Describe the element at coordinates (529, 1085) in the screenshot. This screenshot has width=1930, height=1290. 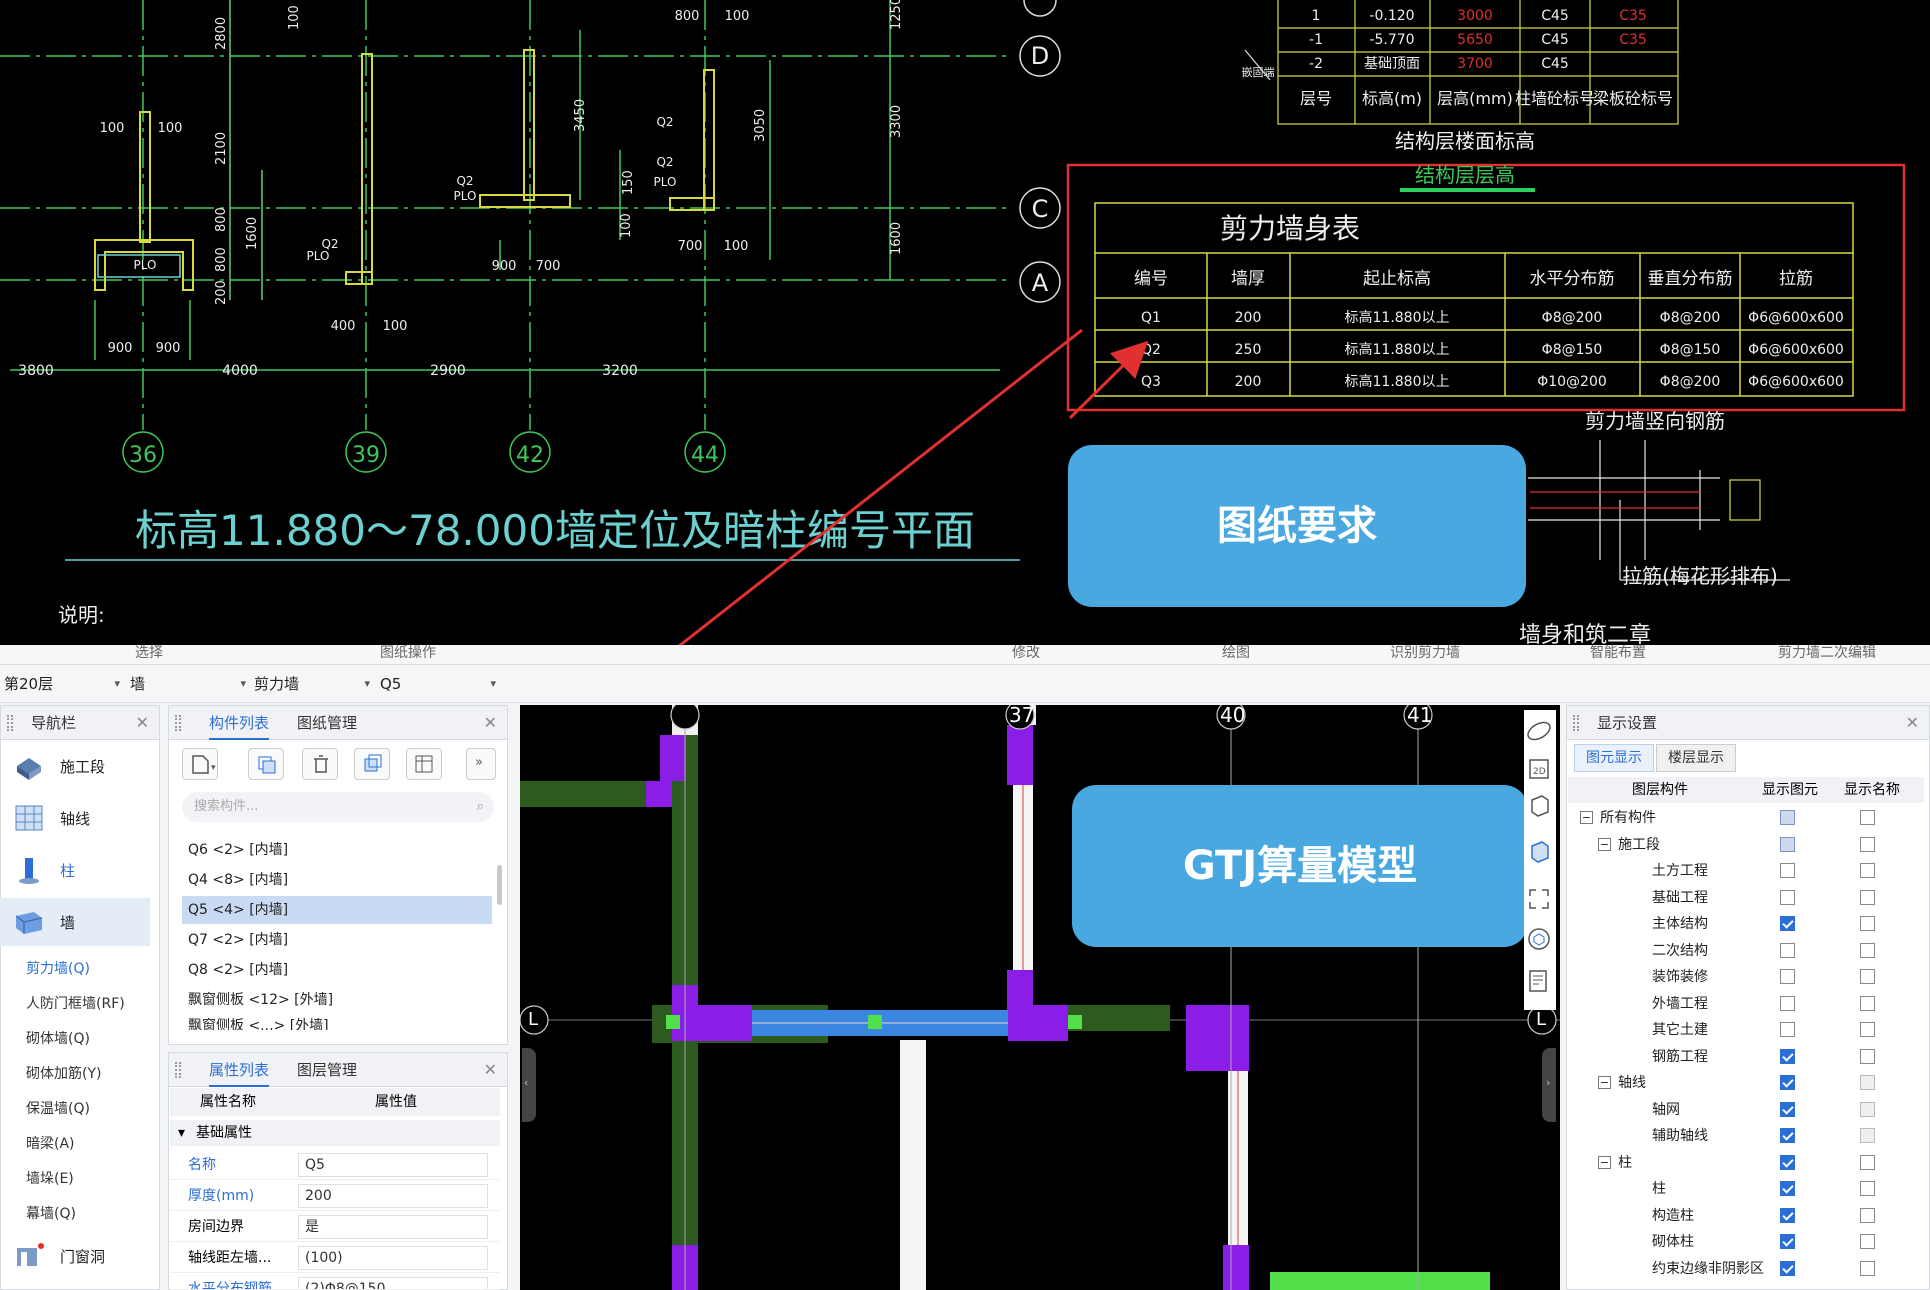
I see `collapse-left-handle: ‹` at that location.